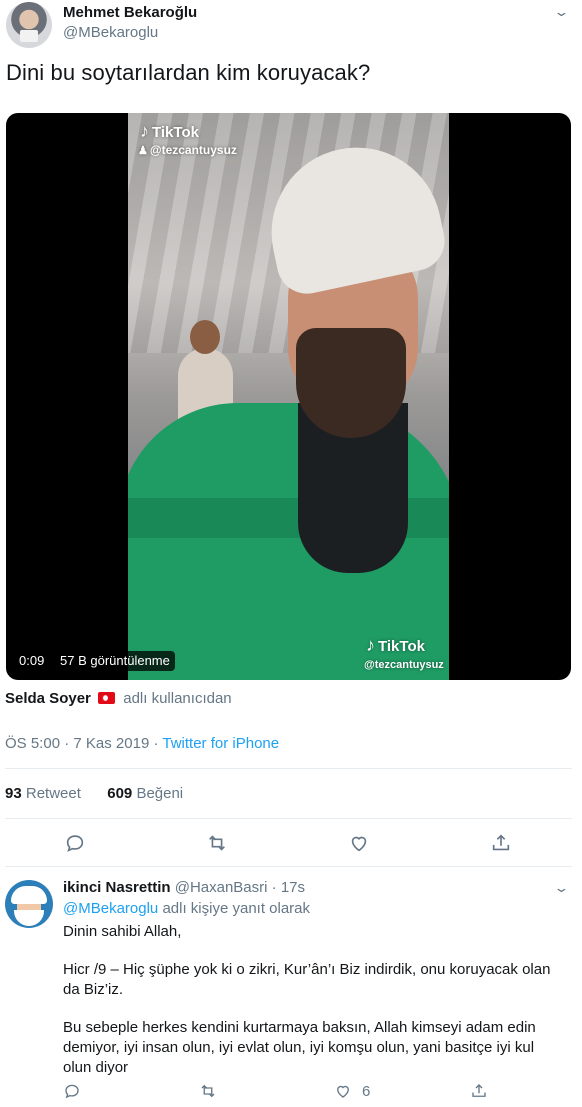 The image size is (582, 1107). Describe the element at coordinates (366, 1091) in the screenshot. I see `reply-like-count: 6` at that location.